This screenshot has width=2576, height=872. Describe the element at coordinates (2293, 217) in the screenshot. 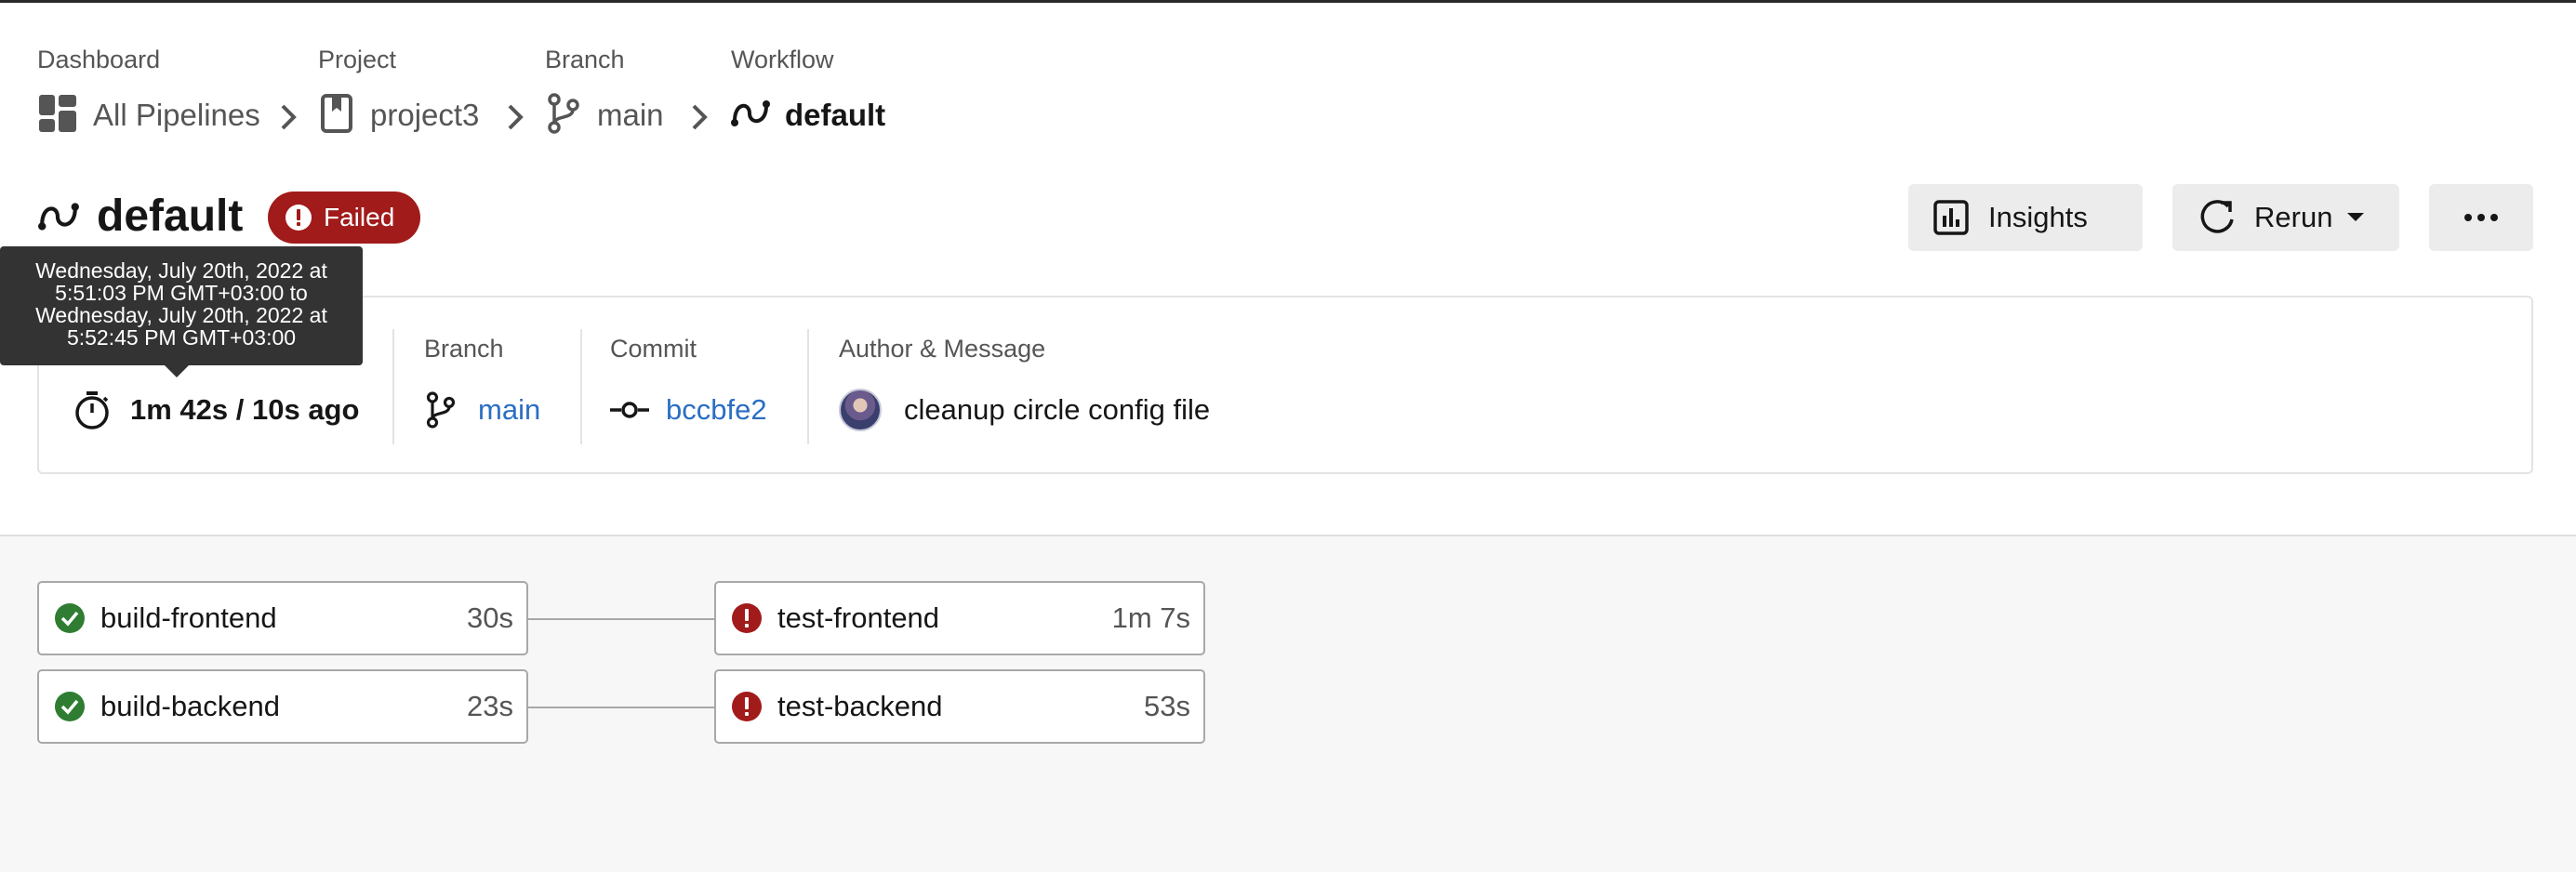

I see `rerun-button-label: Rerun` at that location.